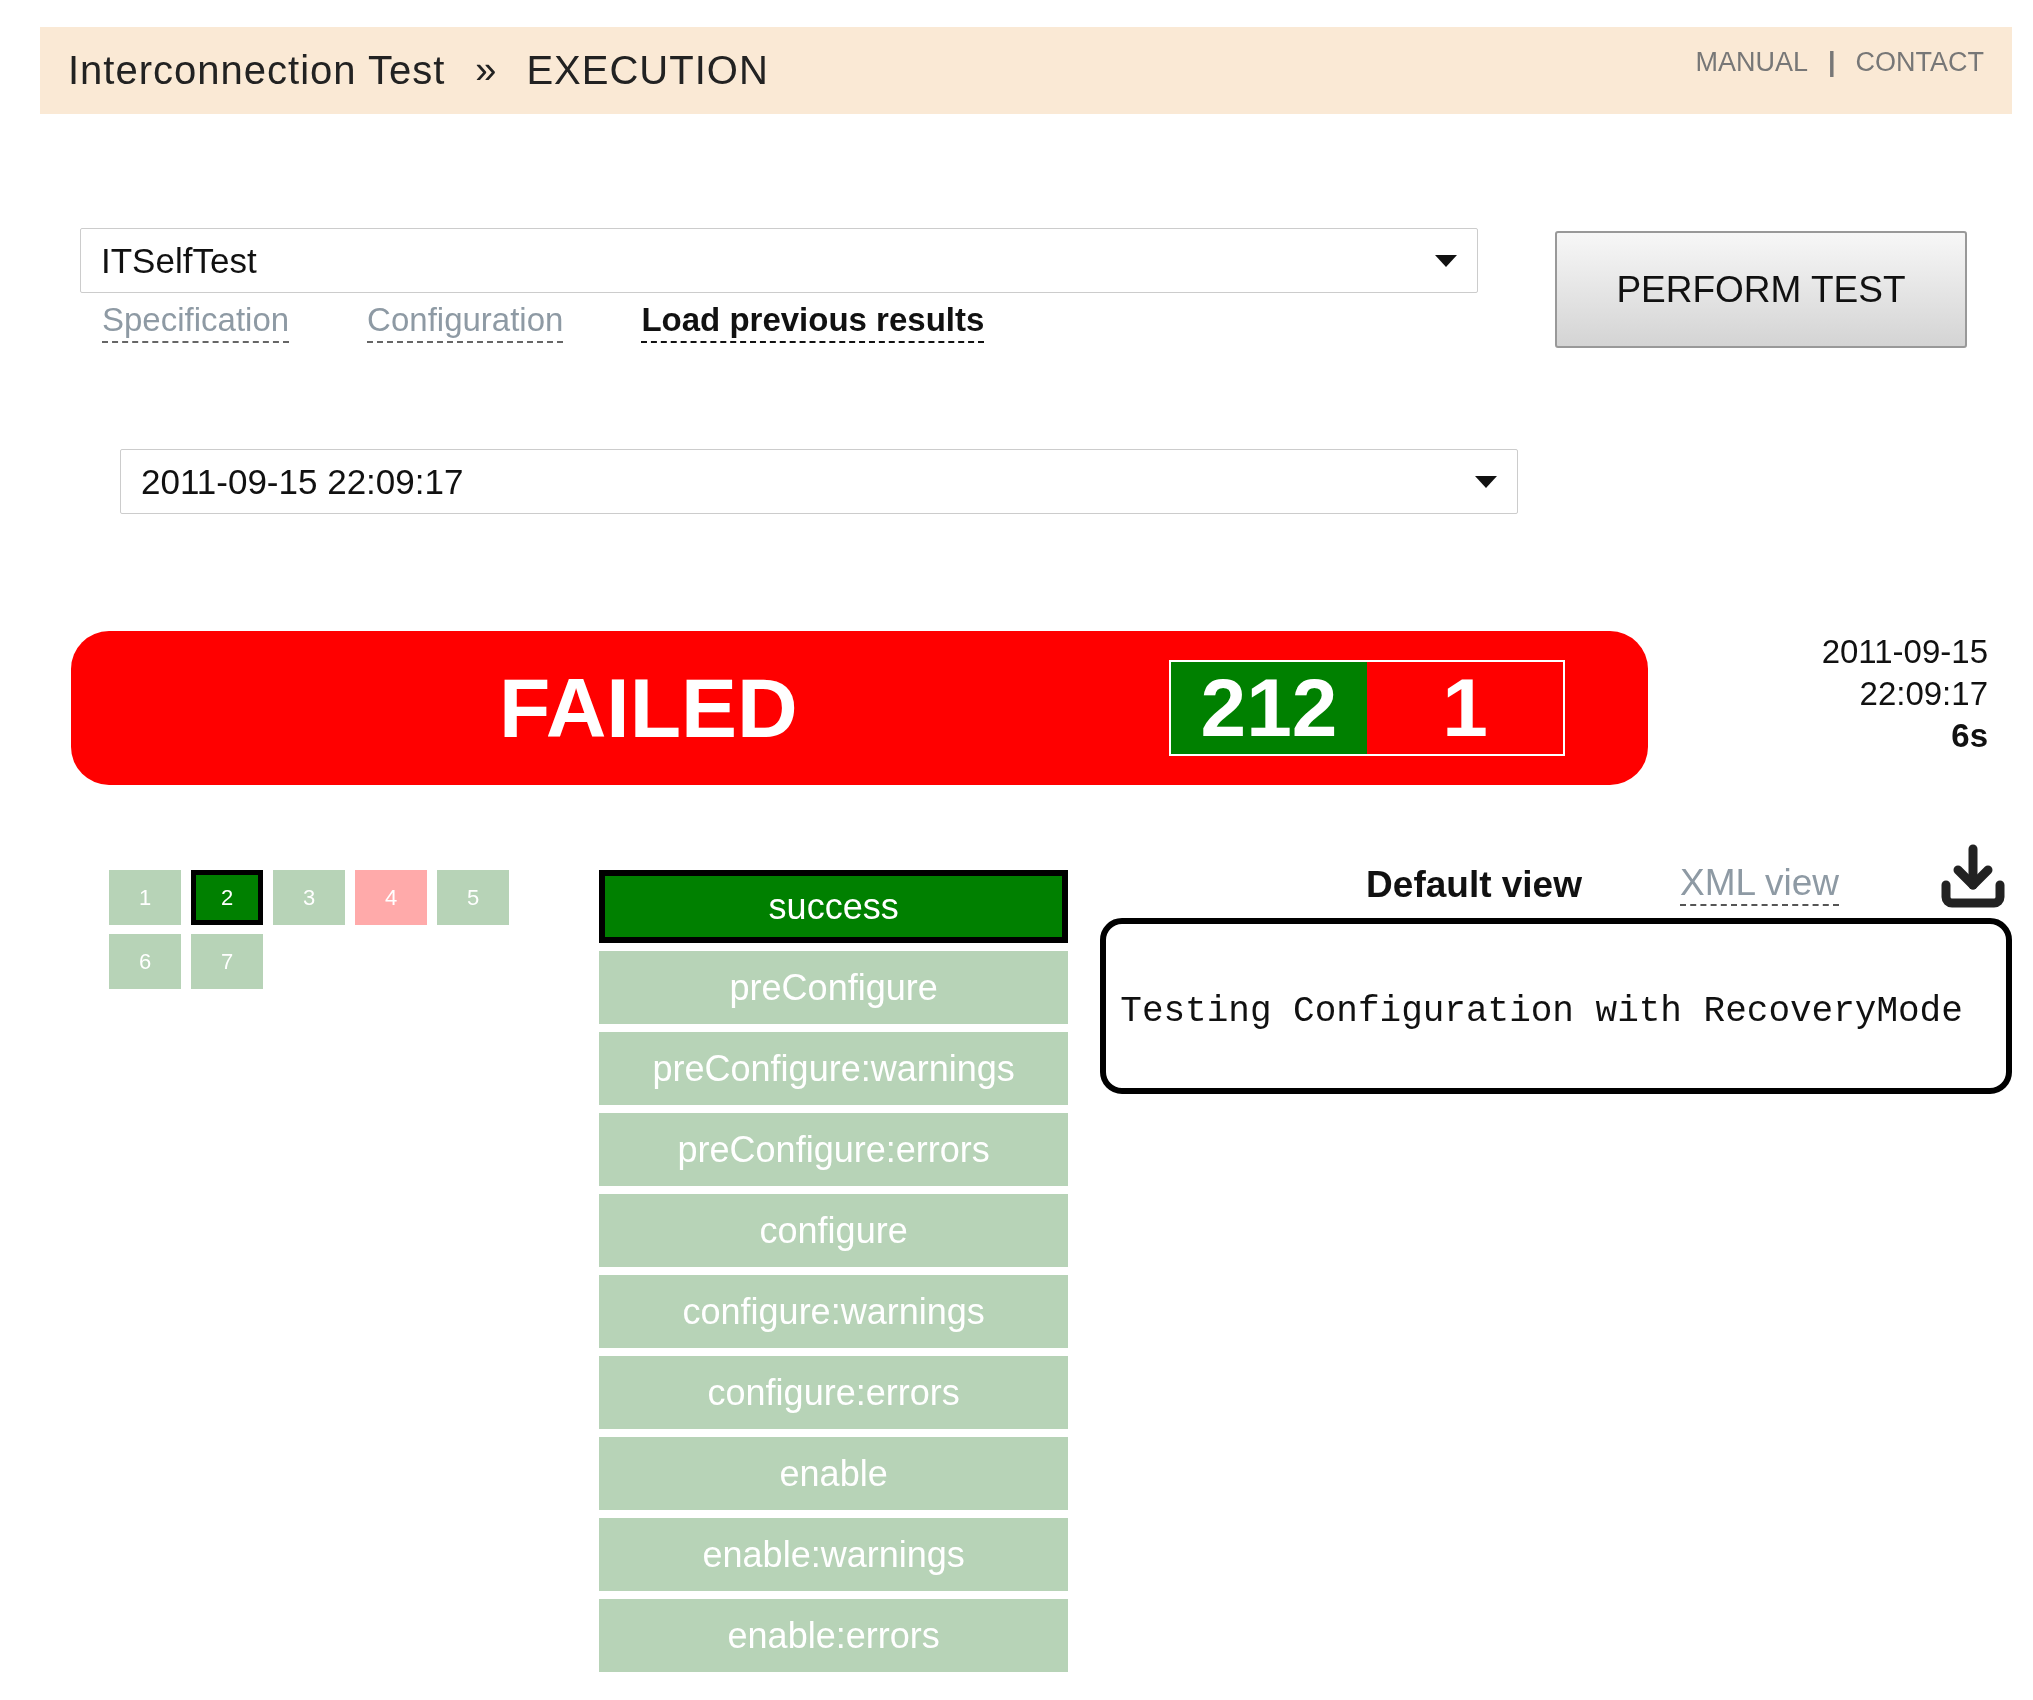  Describe the element at coordinates (834, 1473) in the screenshot. I see `step-item: enable` at that location.